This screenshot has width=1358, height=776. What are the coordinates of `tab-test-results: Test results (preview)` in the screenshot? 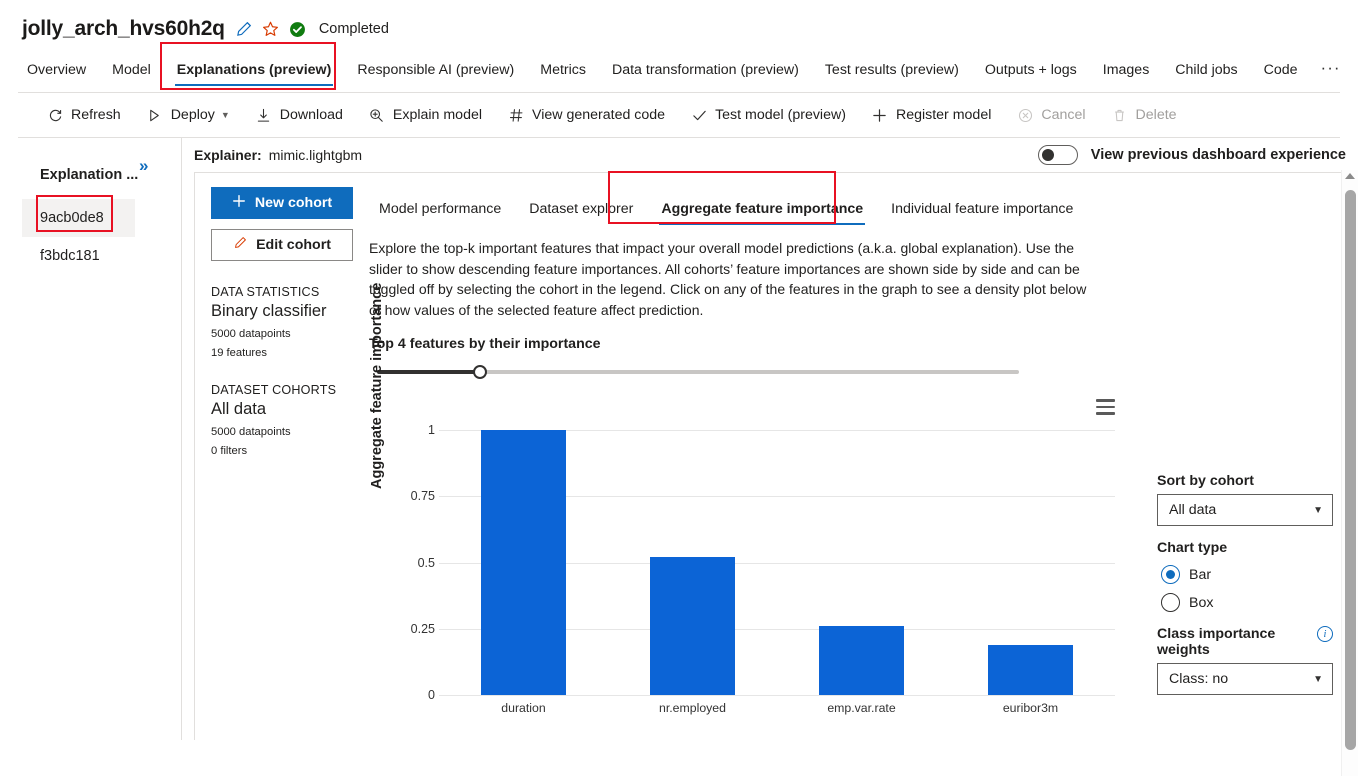 It's located at (892, 74).